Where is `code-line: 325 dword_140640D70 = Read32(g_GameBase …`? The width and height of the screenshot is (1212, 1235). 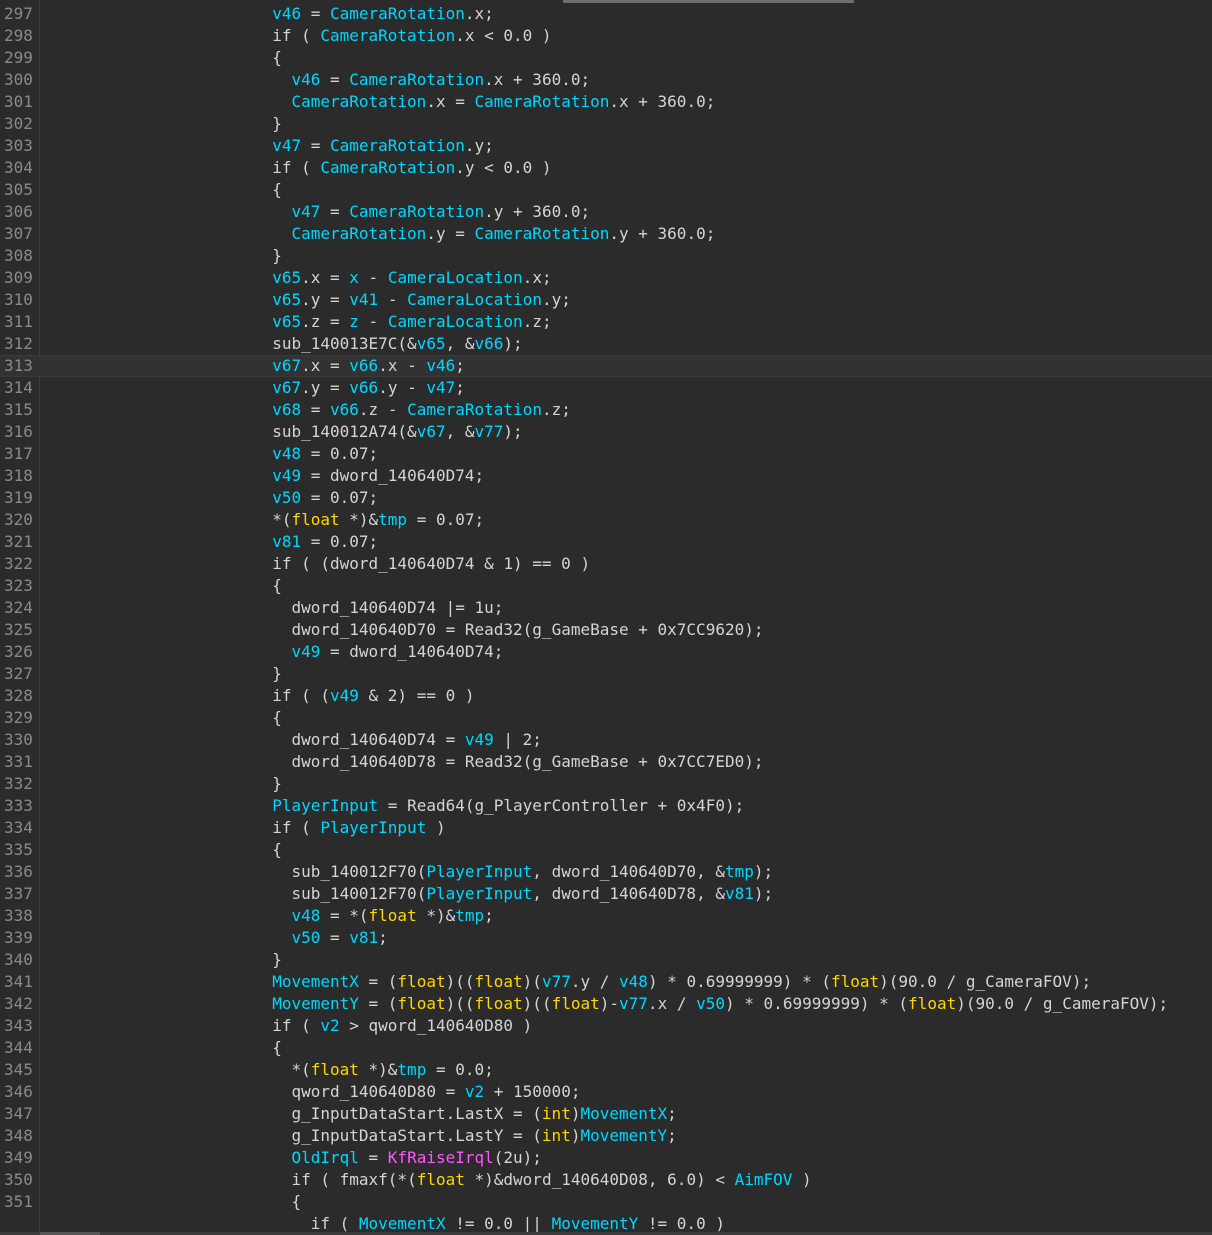 code-line: 325 dword_140640D70 = Read32(g_GameBase … is located at coordinates (606, 630).